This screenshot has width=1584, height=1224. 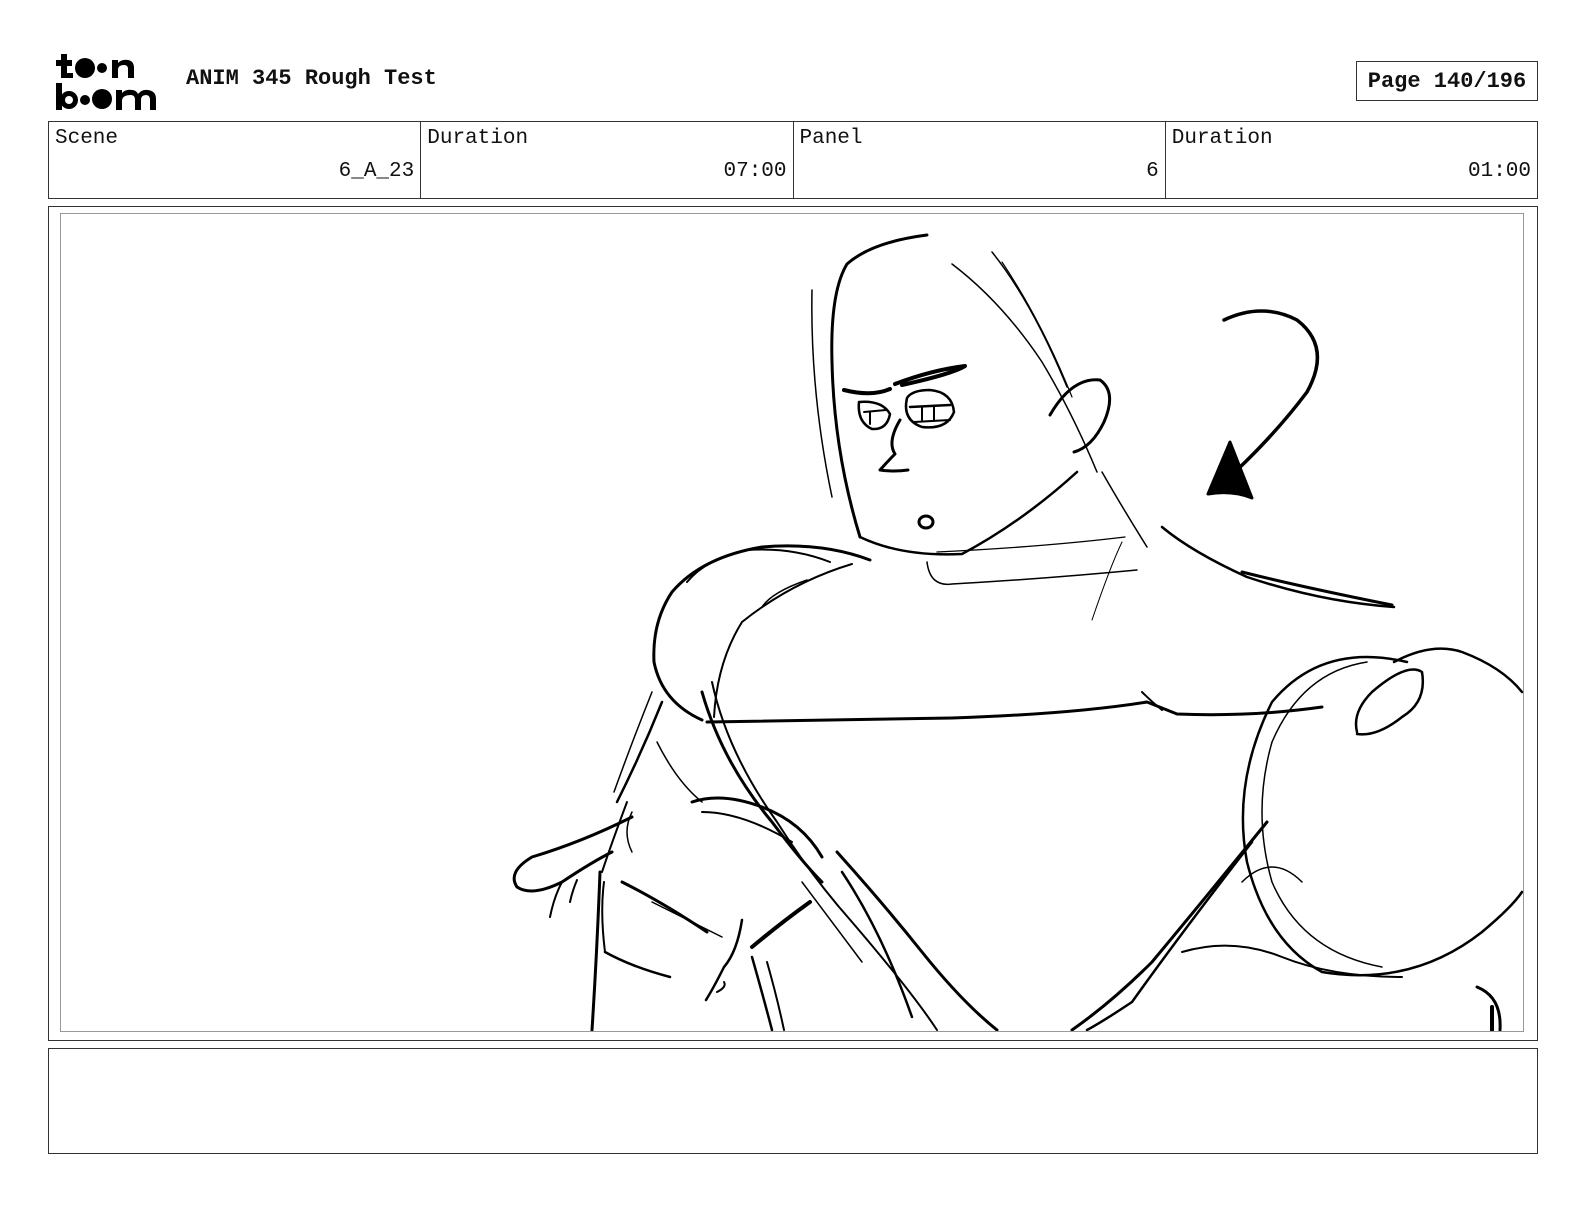 I want to click on duration-cell: Duration 07:00, so click(x=606, y=160).